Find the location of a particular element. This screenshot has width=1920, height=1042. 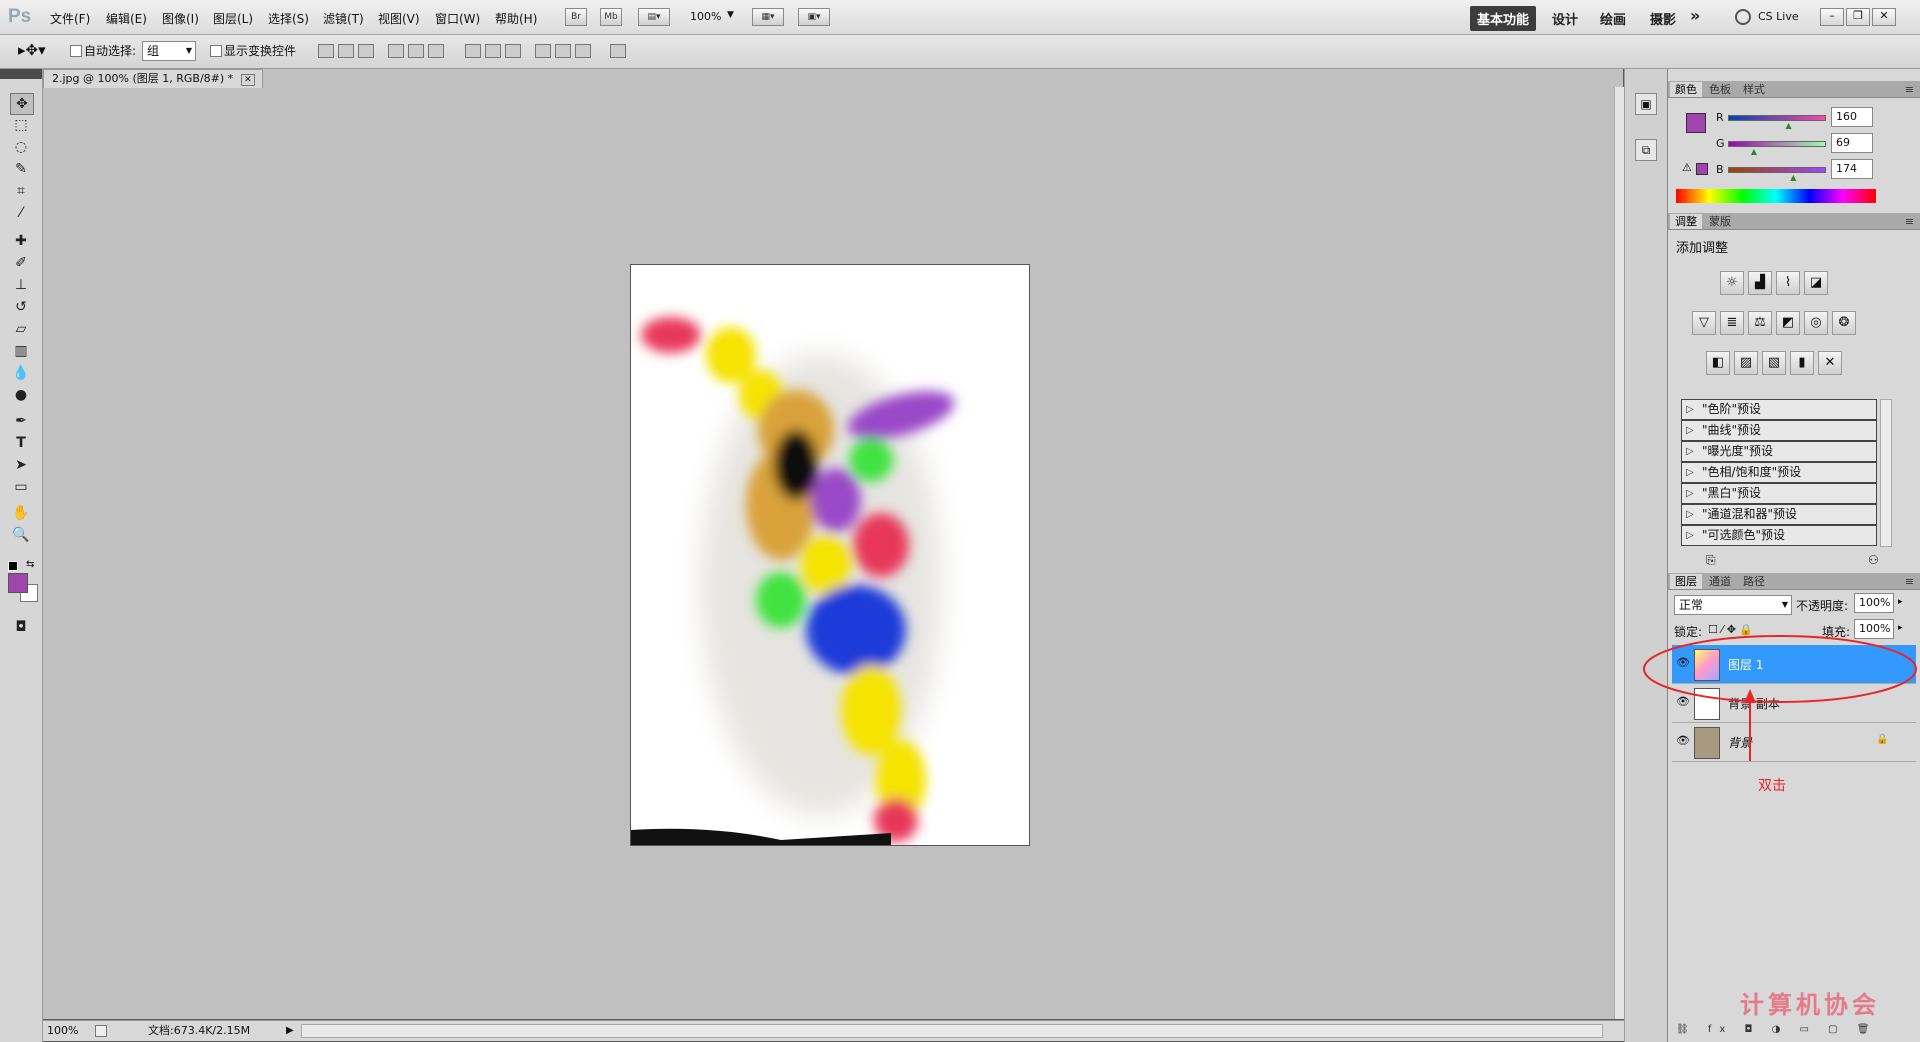

presets-scrollbar is located at coordinates (1886, 473).